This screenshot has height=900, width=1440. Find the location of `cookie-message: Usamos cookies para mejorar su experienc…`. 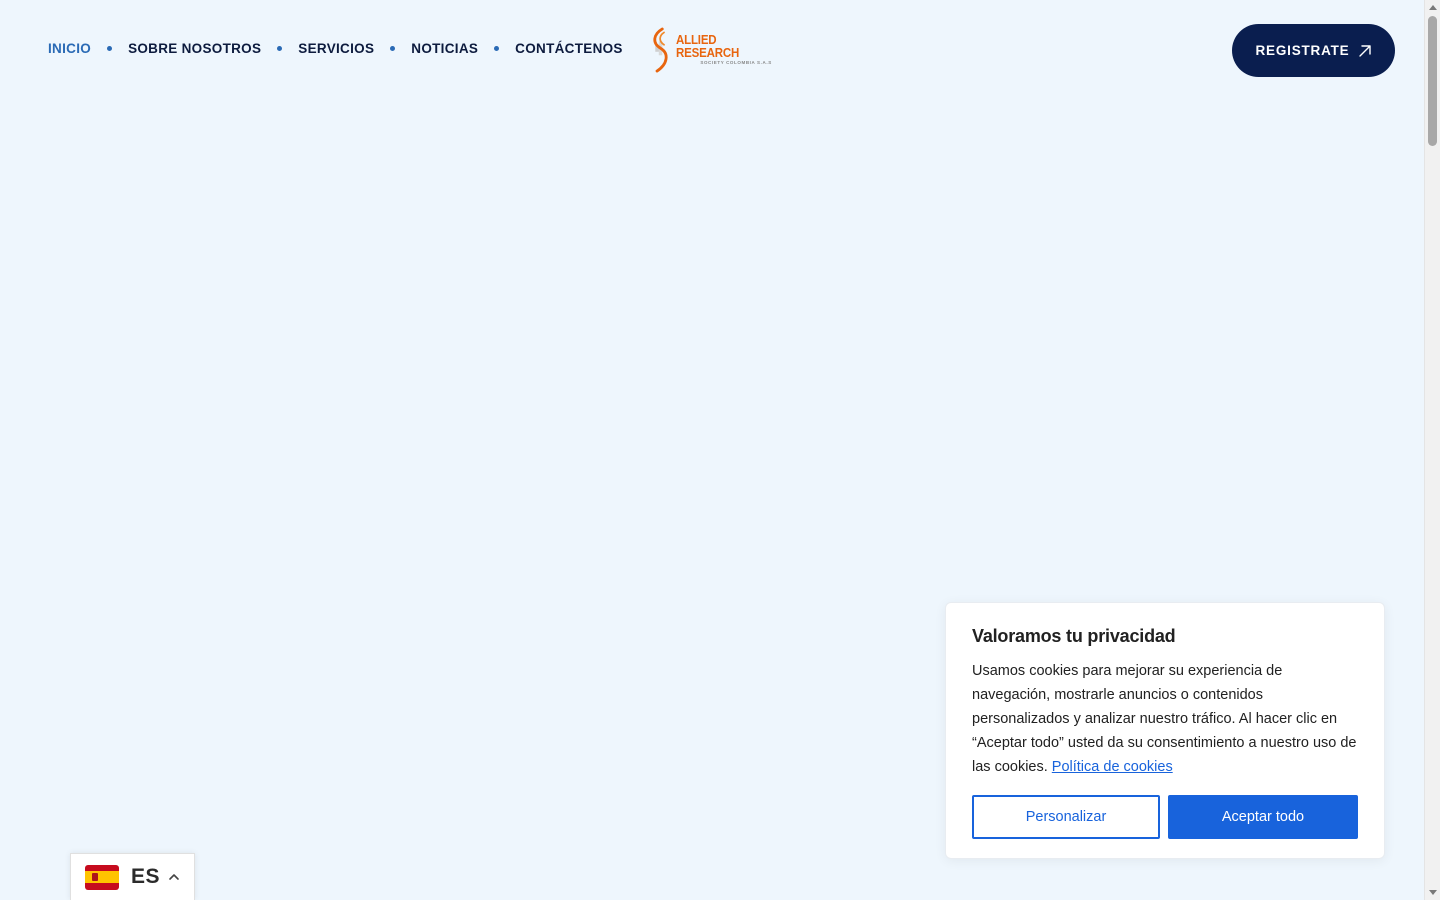

cookie-message: Usamos cookies para mejorar su experienc… is located at coordinates (1164, 719).